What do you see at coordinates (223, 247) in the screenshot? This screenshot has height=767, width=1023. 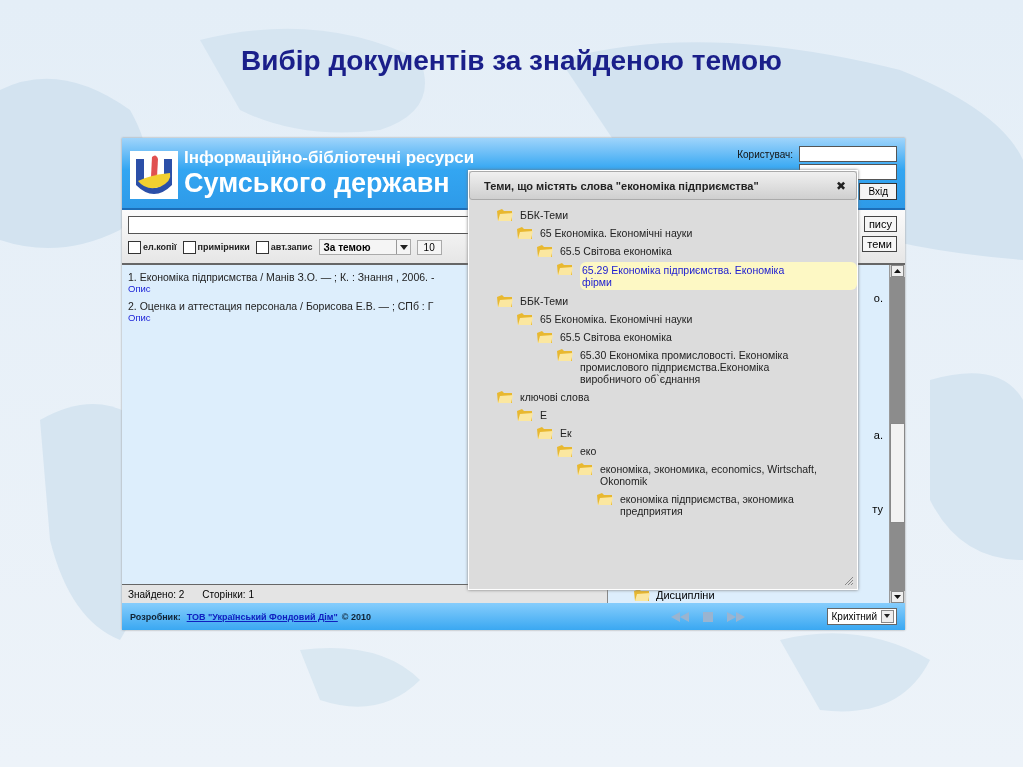 I see `checkbox-label: примірники` at bounding box center [223, 247].